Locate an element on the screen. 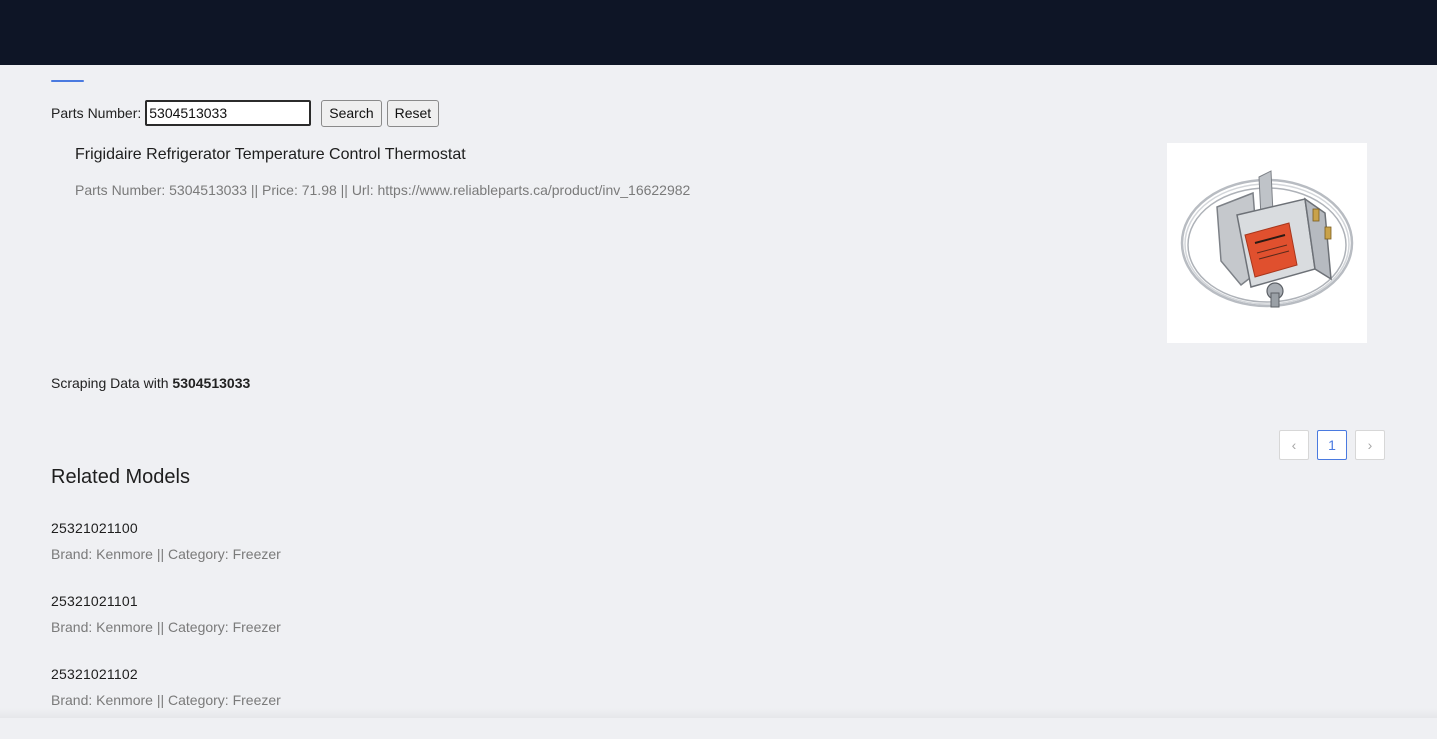 Image resolution: width=1437 pixels, height=739 pixels. prev-page-button: ‹ is located at coordinates (1294, 445).